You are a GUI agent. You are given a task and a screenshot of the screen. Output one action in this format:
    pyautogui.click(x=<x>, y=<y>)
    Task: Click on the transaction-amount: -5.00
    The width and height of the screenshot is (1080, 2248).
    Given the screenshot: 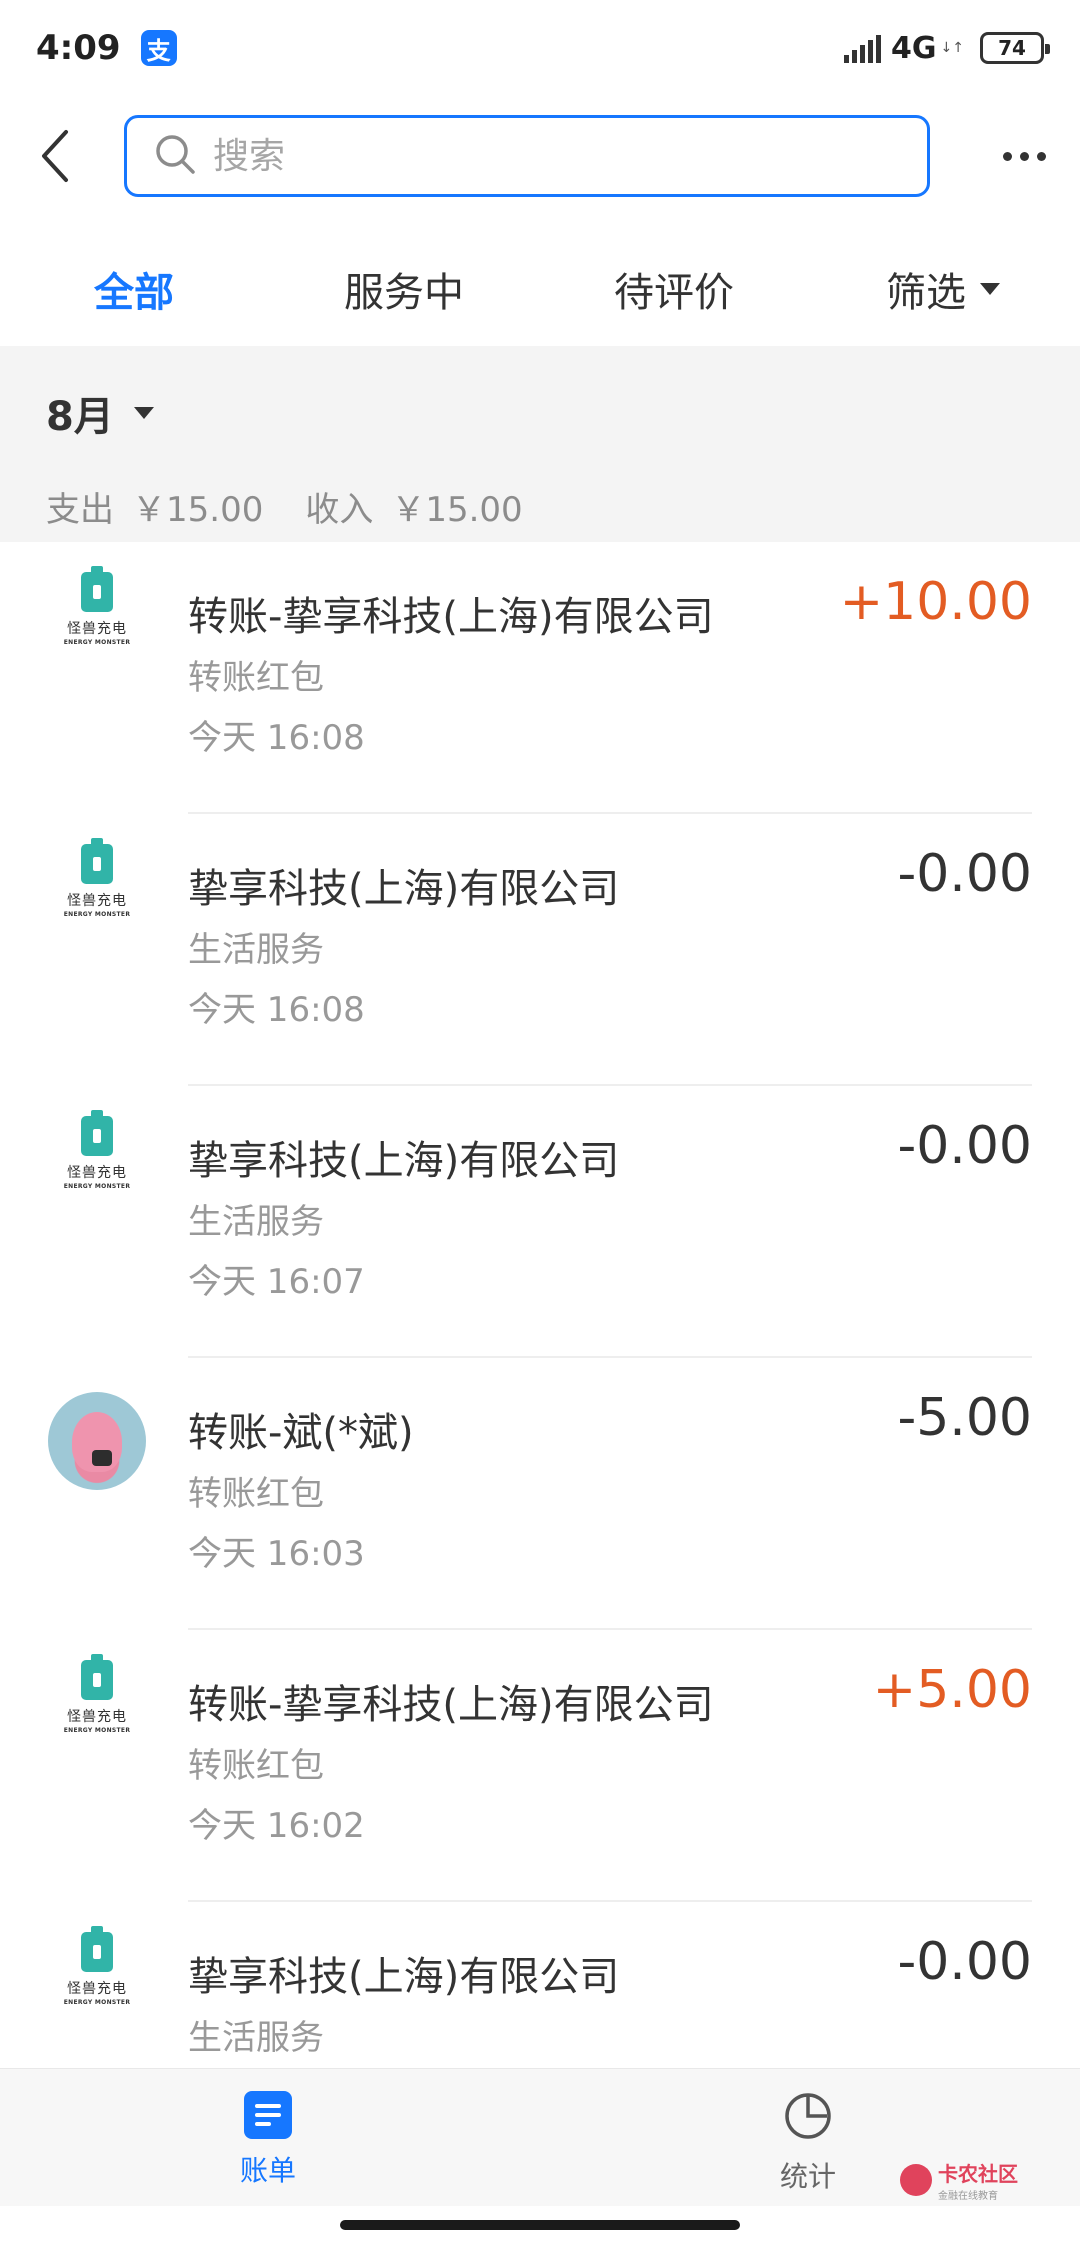 What is the action you would take?
    pyautogui.click(x=964, y=1418)
    